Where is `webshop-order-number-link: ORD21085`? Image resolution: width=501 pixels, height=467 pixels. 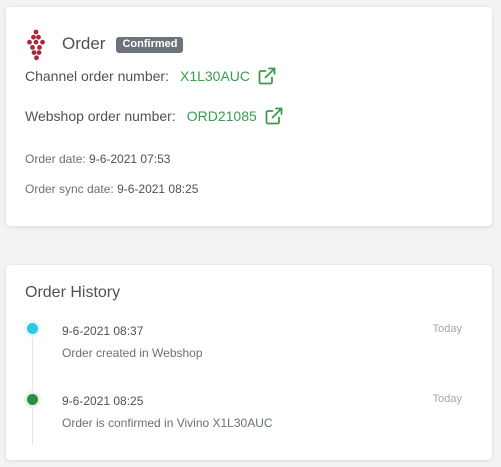 webshop-order-number-link: ORD21085 is located at coordinates (222, 116).